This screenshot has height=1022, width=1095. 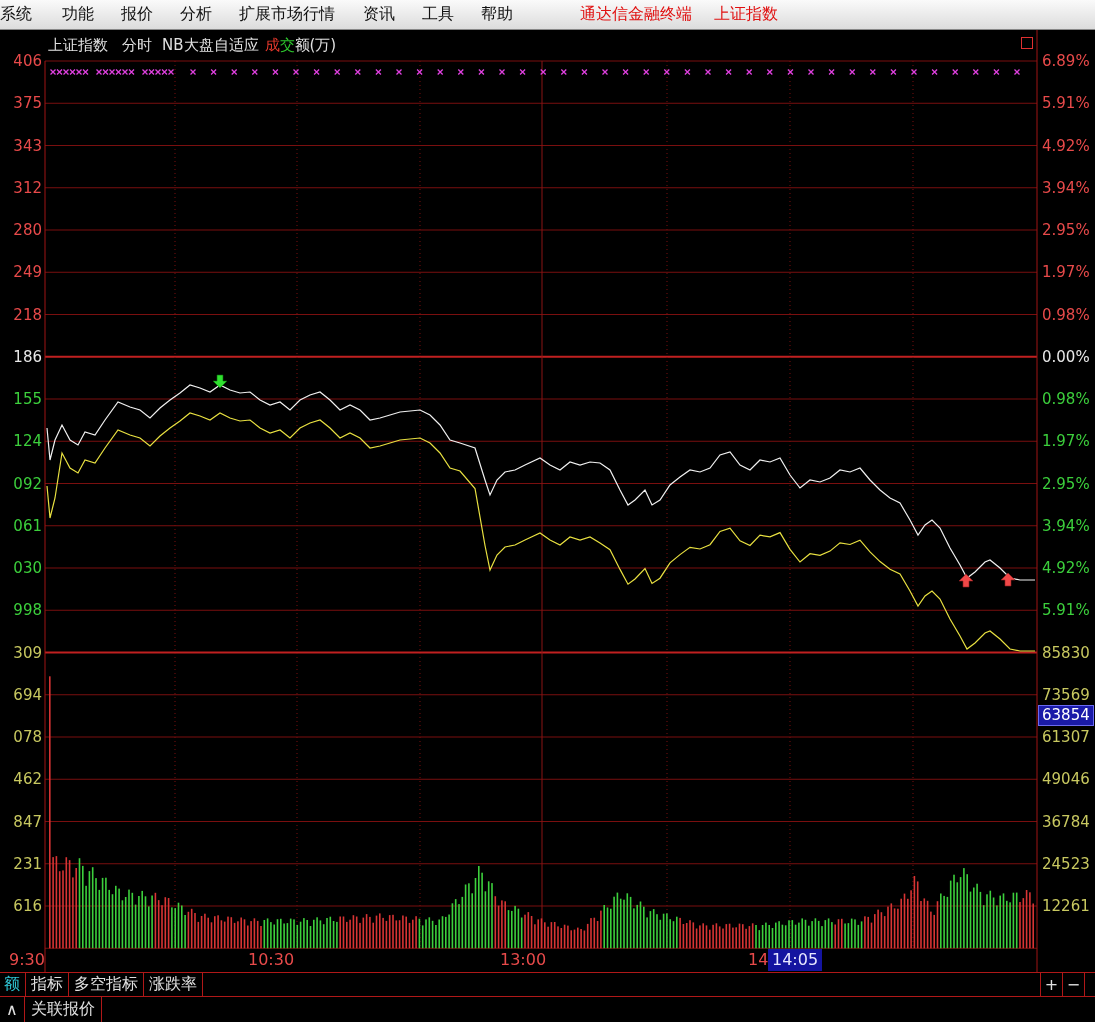 What do you see at coordinates (27, 863) in the screenshot?
I see `axis-label: 231` at bounding box center [27, 863].